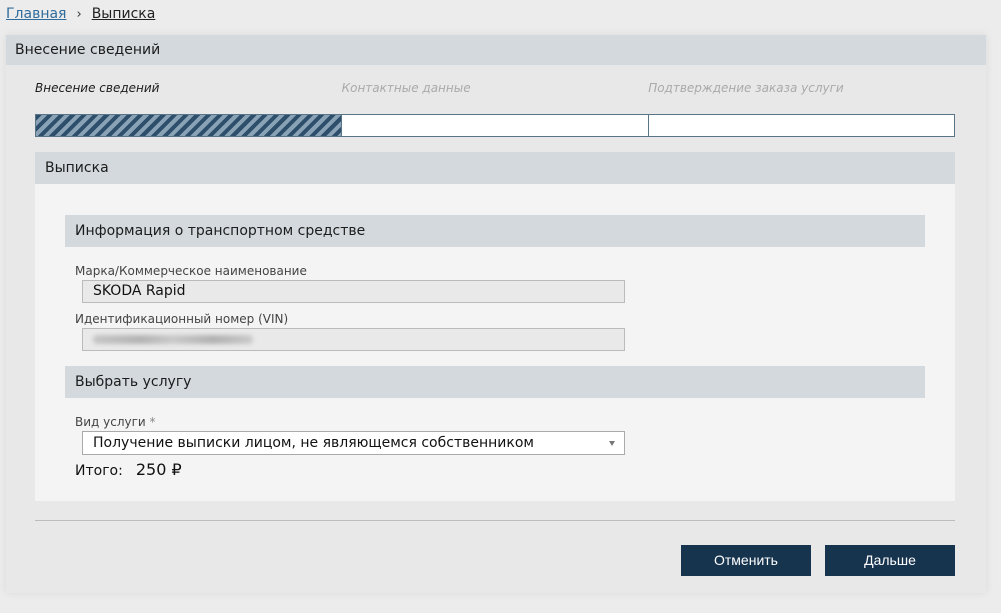 The width and height of the screenshot is (1001, 613). I want to click on progress-segment-contacts, so click(495, 125).